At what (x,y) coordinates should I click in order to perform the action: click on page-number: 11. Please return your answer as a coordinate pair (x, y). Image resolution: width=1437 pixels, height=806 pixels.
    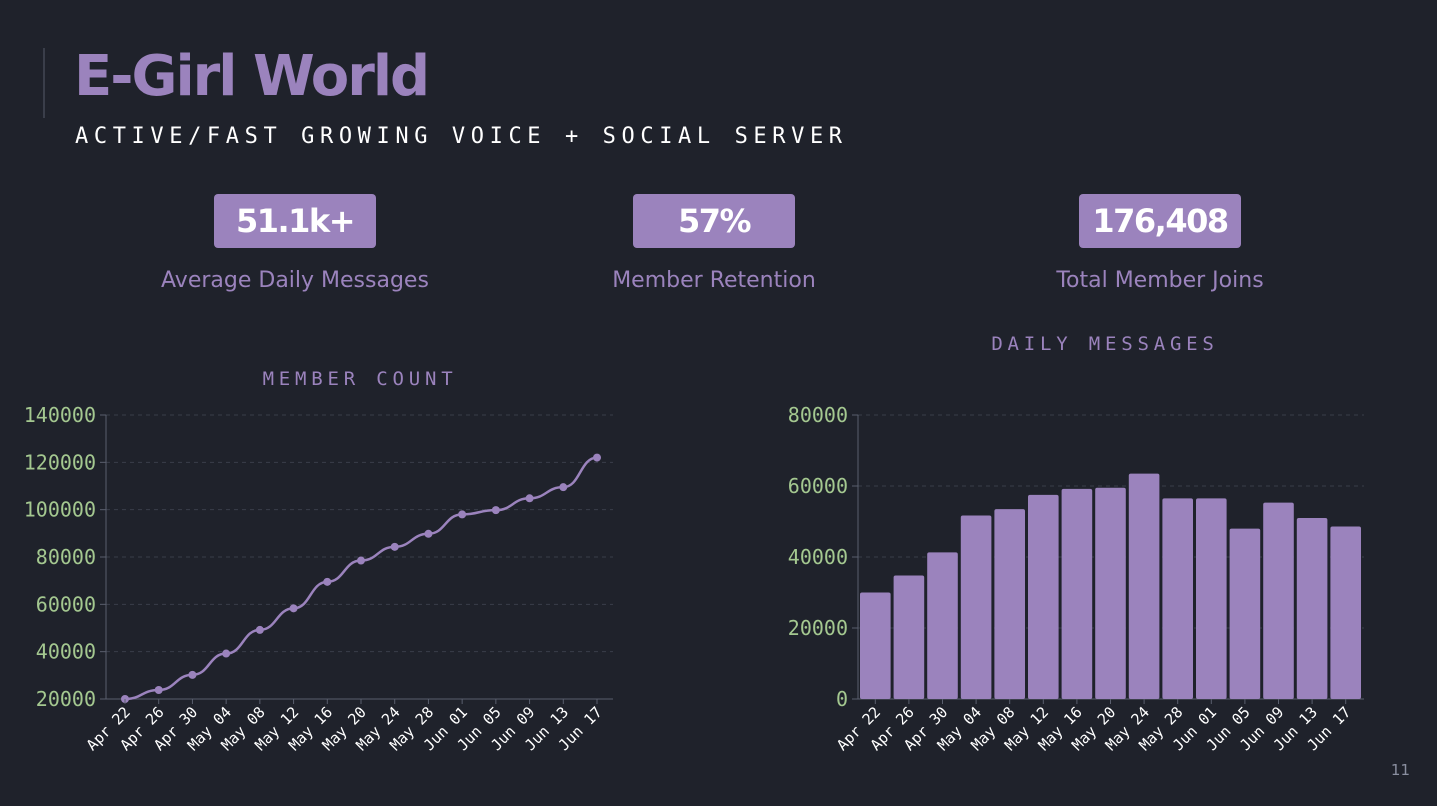
    Looking at the image, I should click on (1400, 770).